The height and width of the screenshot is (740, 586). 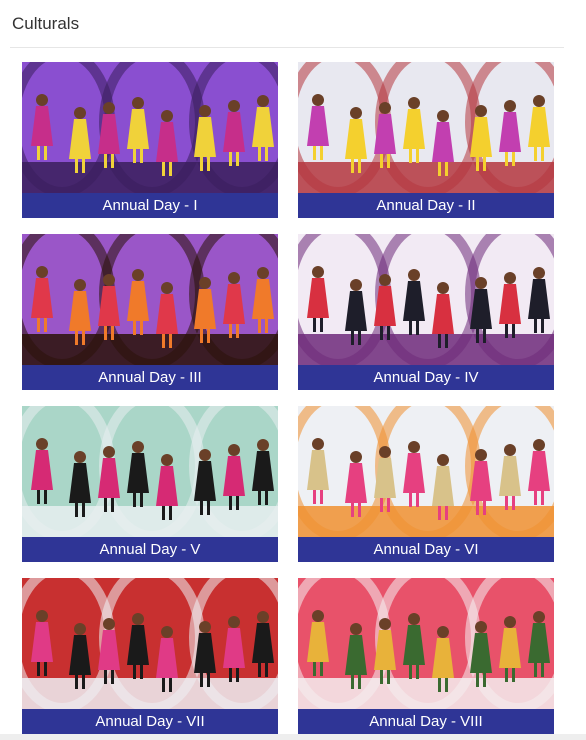 What do you see at coordinates (150, 205) in the screenshot?
I see `gallery-item-caption: Annual Day - I` at bounding box center [150, 205].